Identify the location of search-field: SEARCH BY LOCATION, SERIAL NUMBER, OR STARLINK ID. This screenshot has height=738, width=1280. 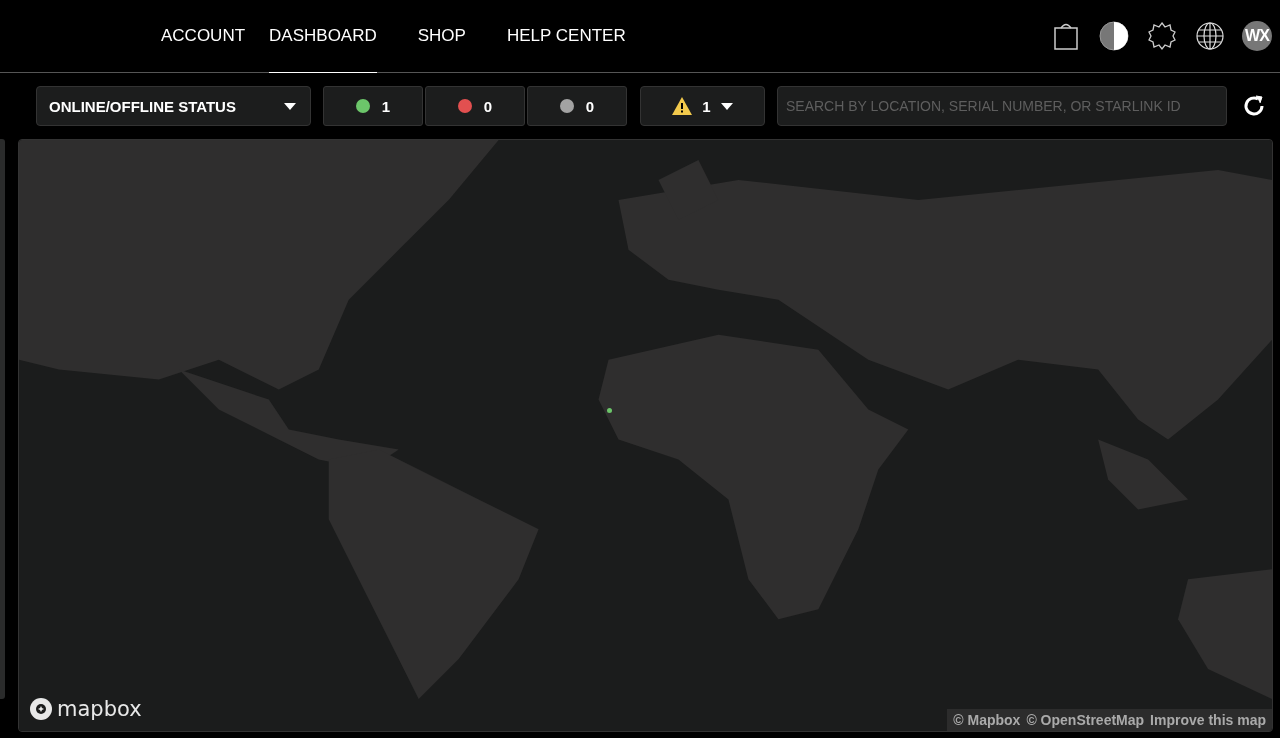
(1002, 106).